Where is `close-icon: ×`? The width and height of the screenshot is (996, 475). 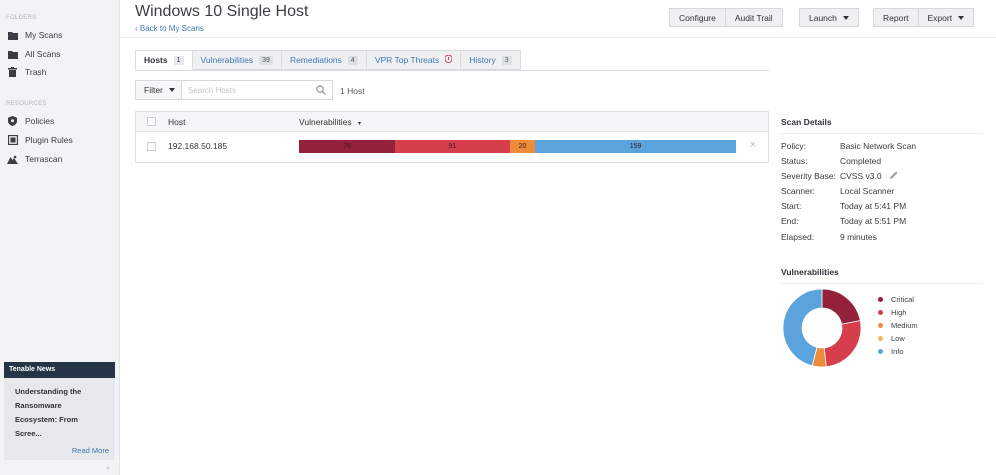
close-icon: × is located at coordinates (753, 145).